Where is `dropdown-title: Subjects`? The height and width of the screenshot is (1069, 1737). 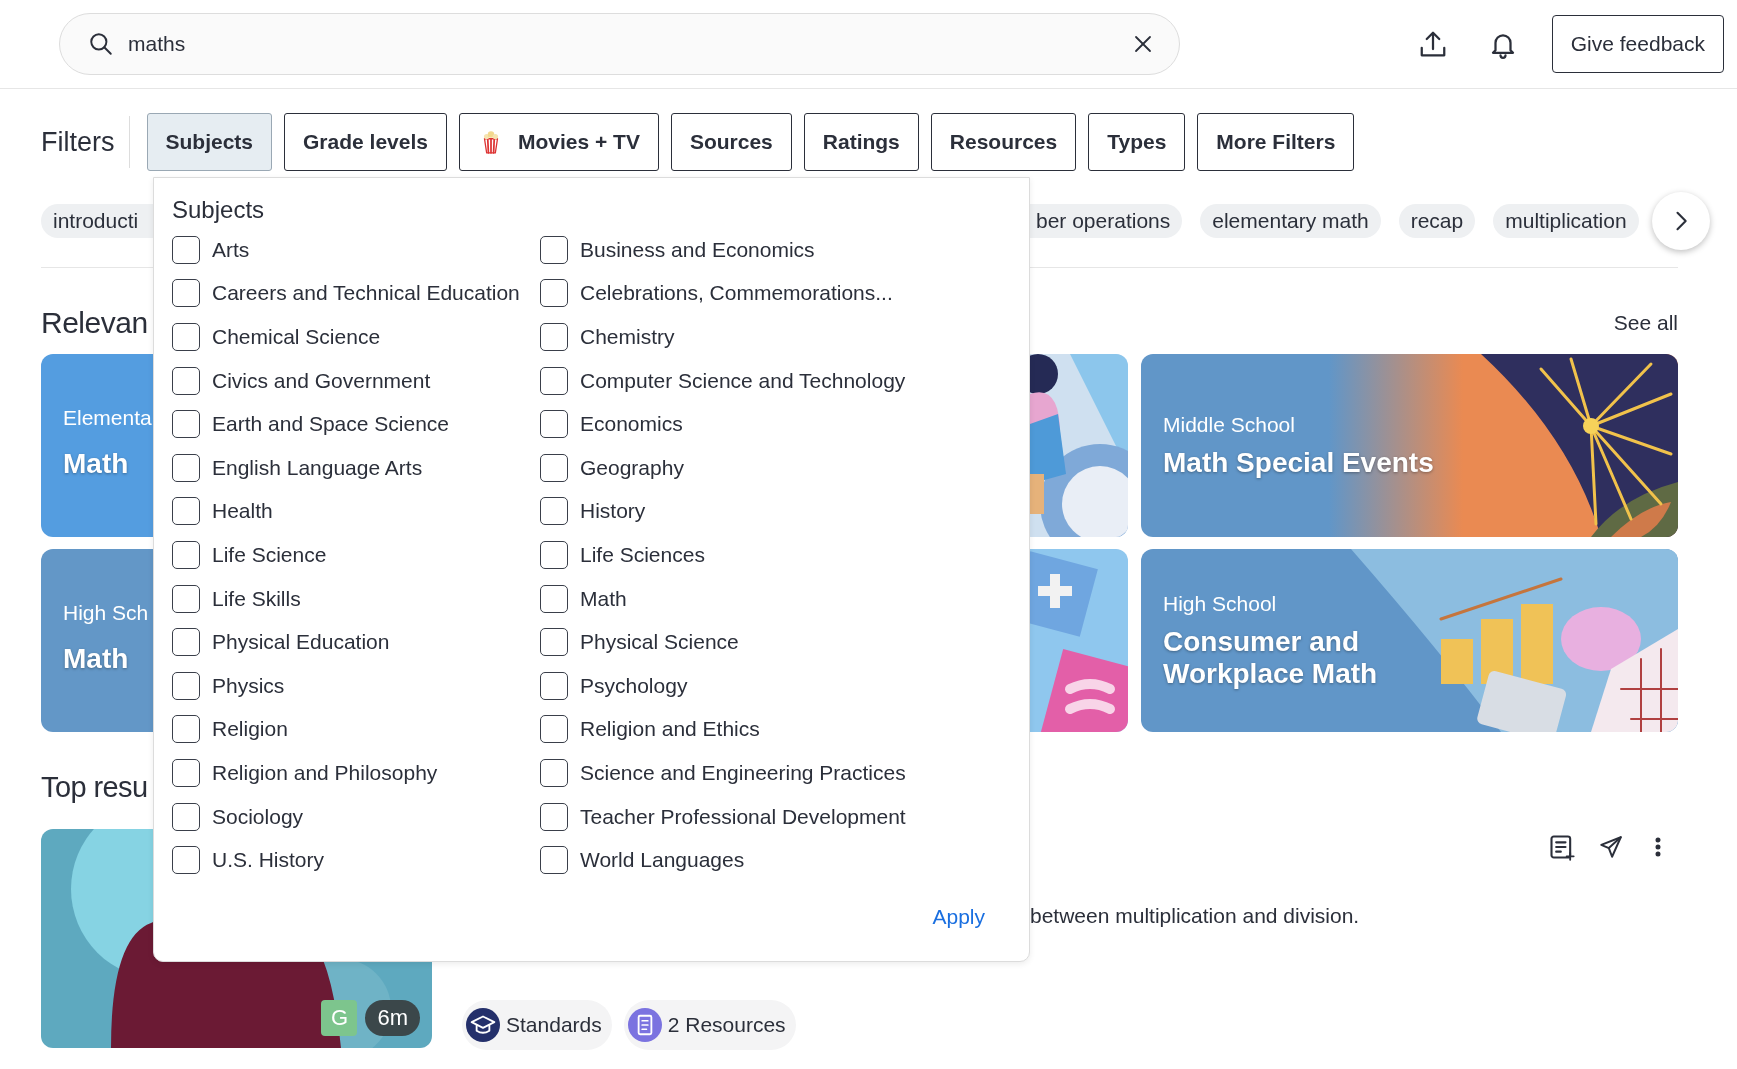
dropdown-title: Subjects is located at coordinates (219, 210).